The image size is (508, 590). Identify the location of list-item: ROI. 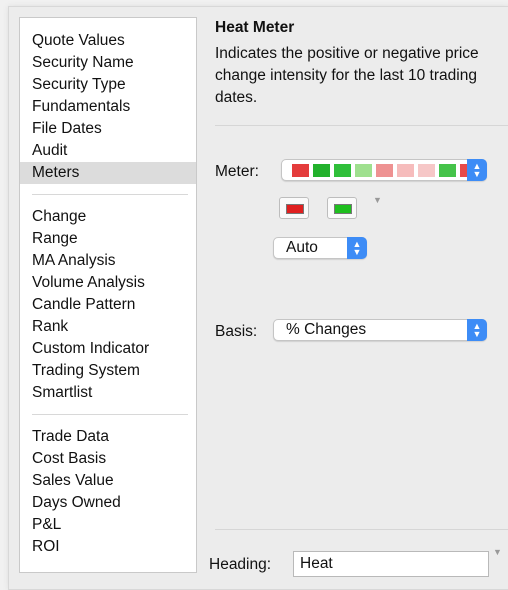
(108, 547).